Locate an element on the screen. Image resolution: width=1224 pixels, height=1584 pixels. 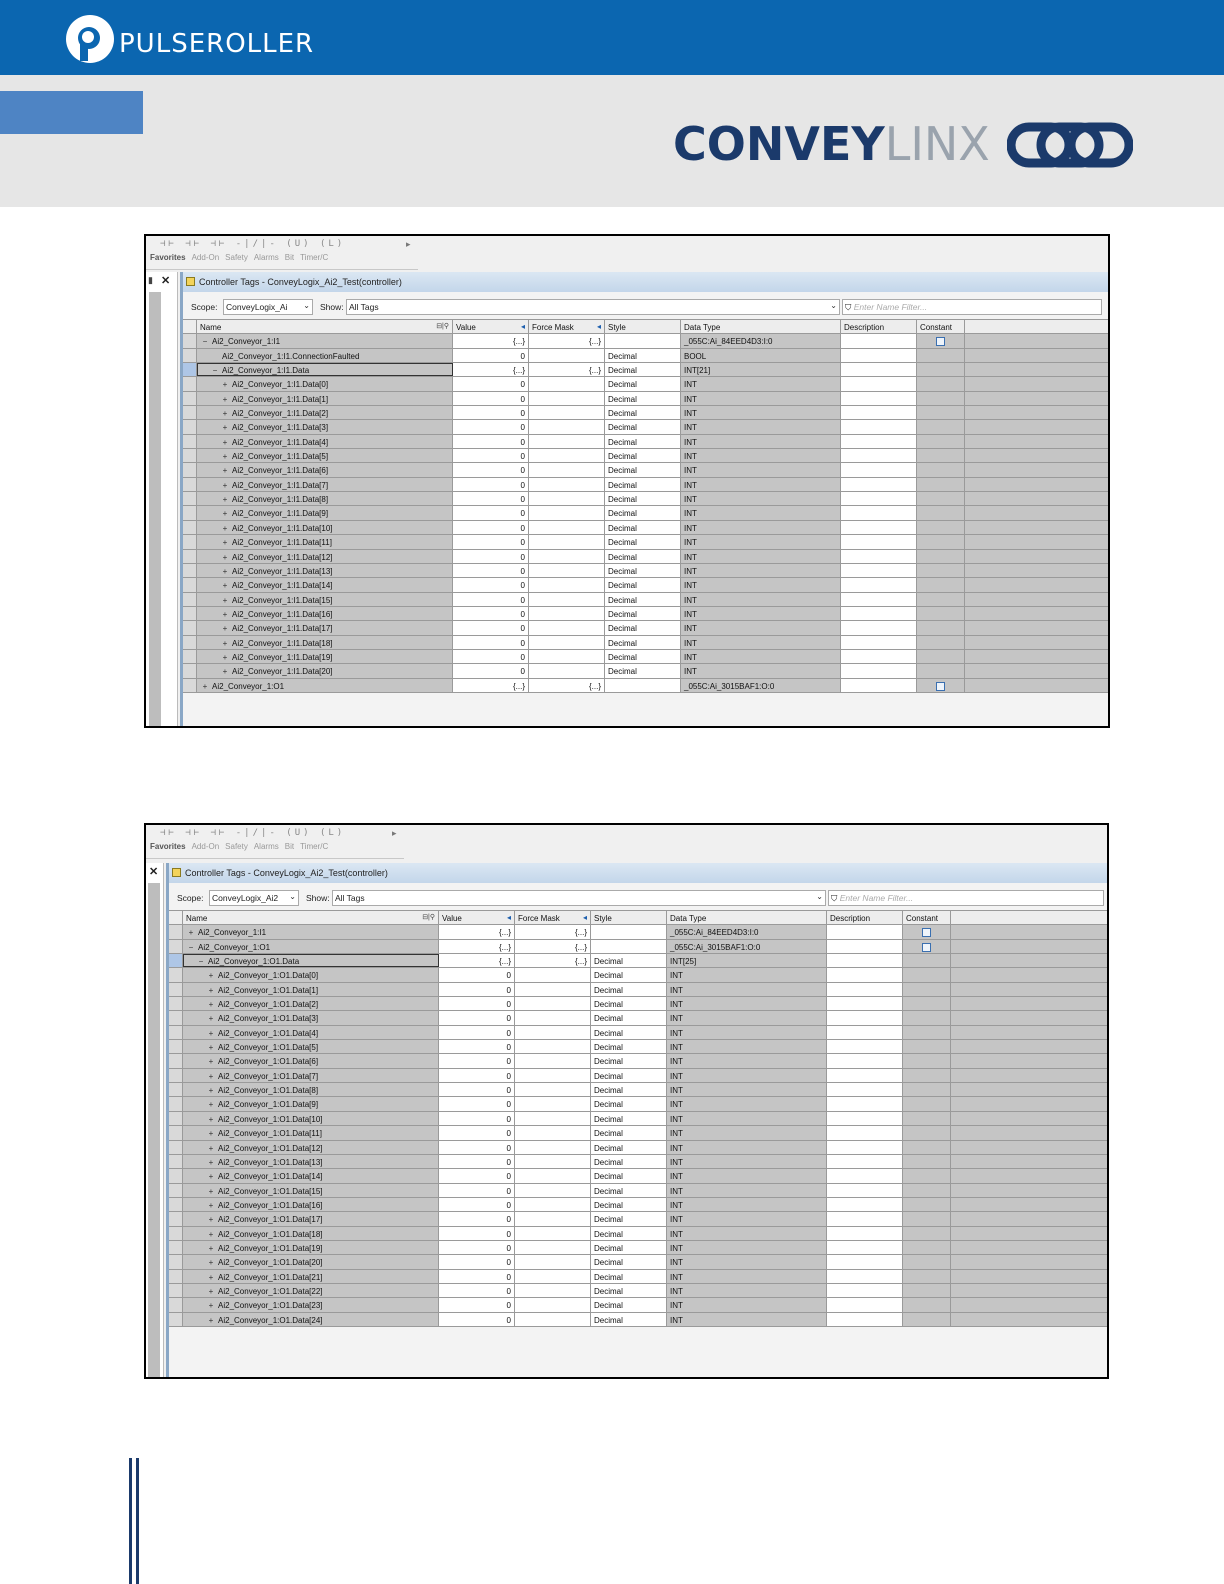
table-row: + Ai2_Conveyor_1:O1.Data[2] 0 Decimal INT is located at coordinates (638, 1004).